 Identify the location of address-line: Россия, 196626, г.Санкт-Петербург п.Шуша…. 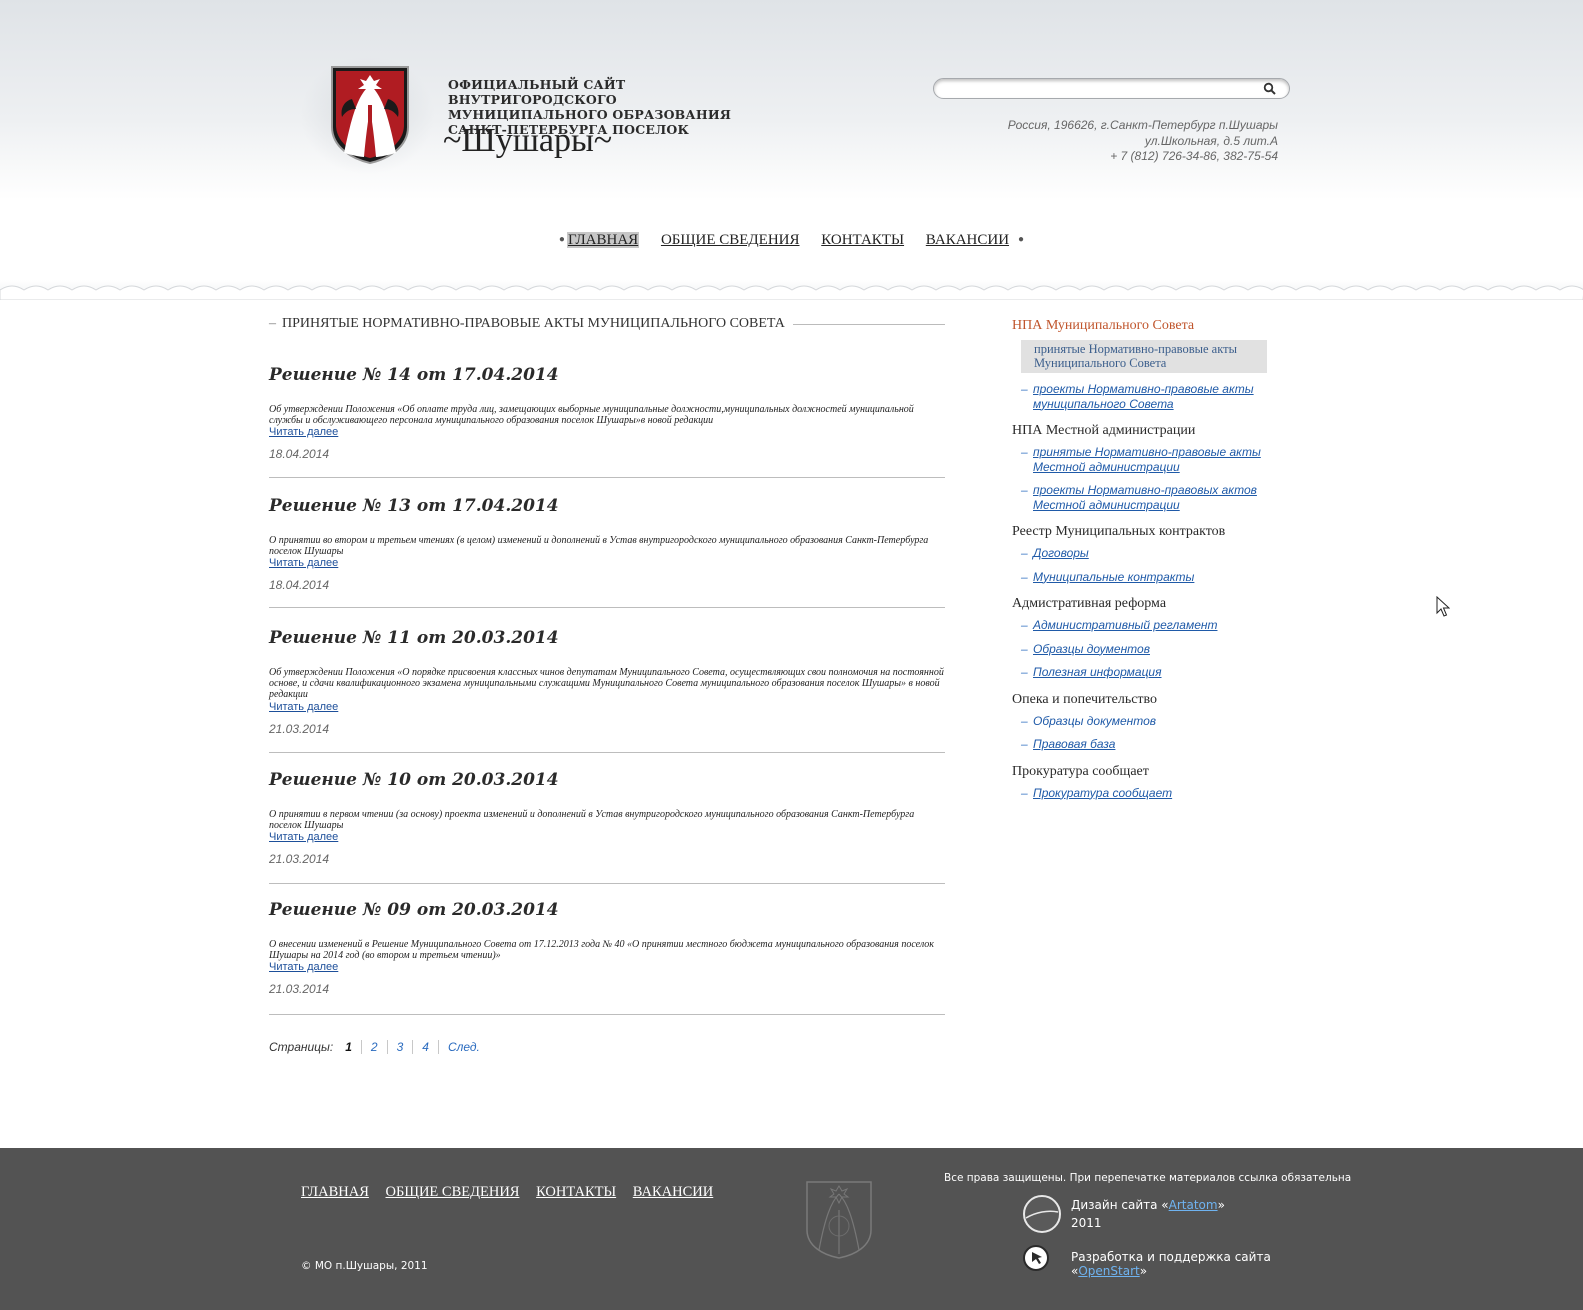
(1142, 125).